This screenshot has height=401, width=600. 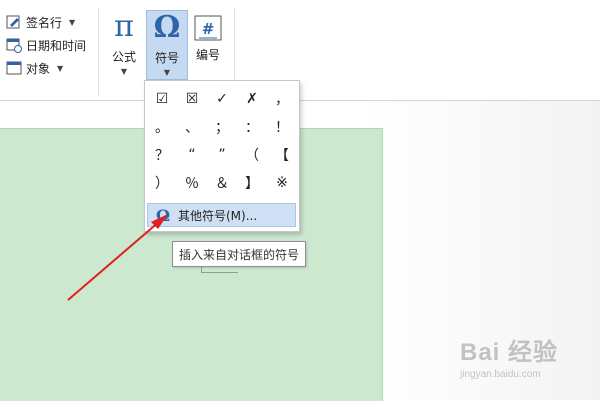 What do you see at coordinates (509, 352) in the screenshot?
I see `watermark-brand: Bai 经验` at bounding box center [509, 352].